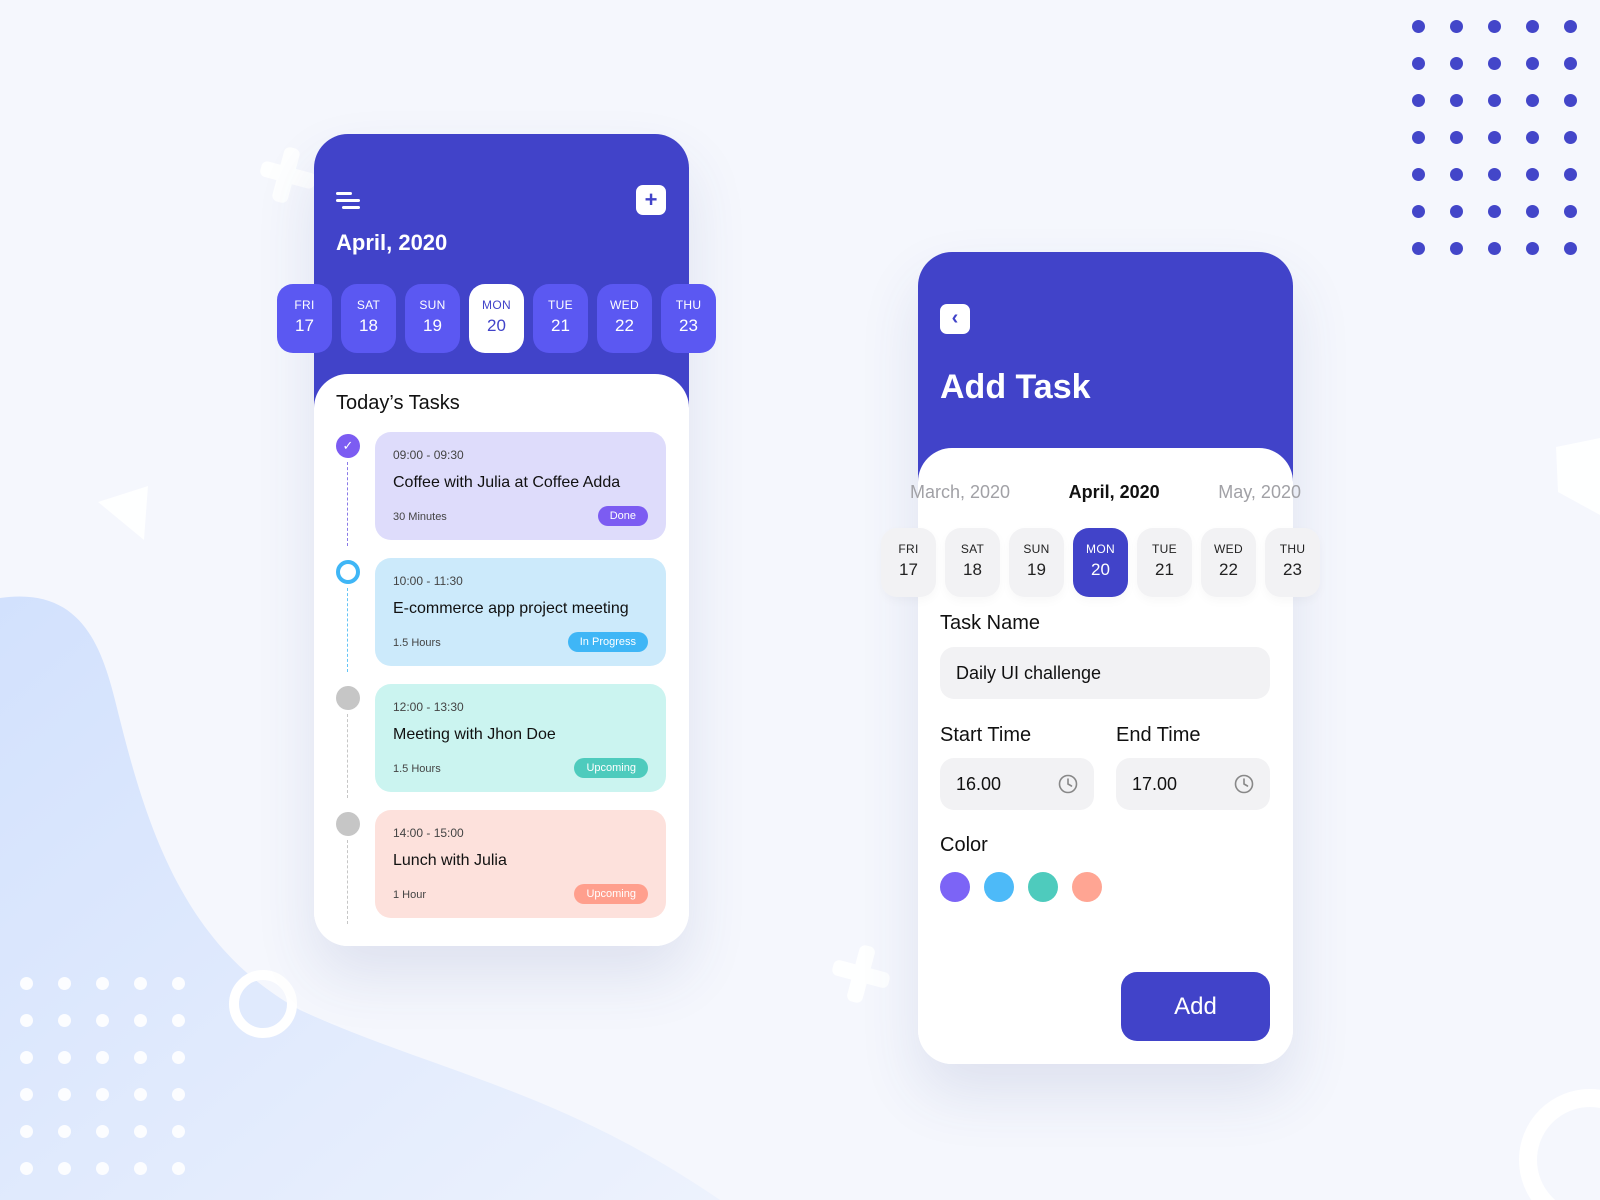  I want to click on day-number: 21, so click(560, 325).